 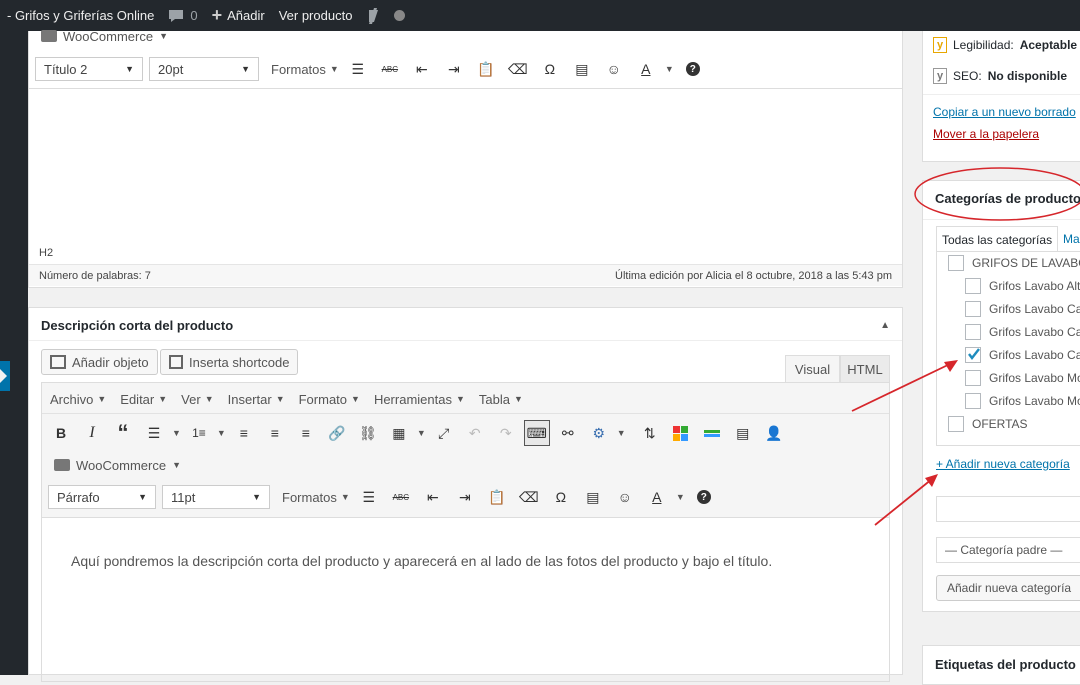 I want to click on user-icon: 👤, so click(x=774, y=433).